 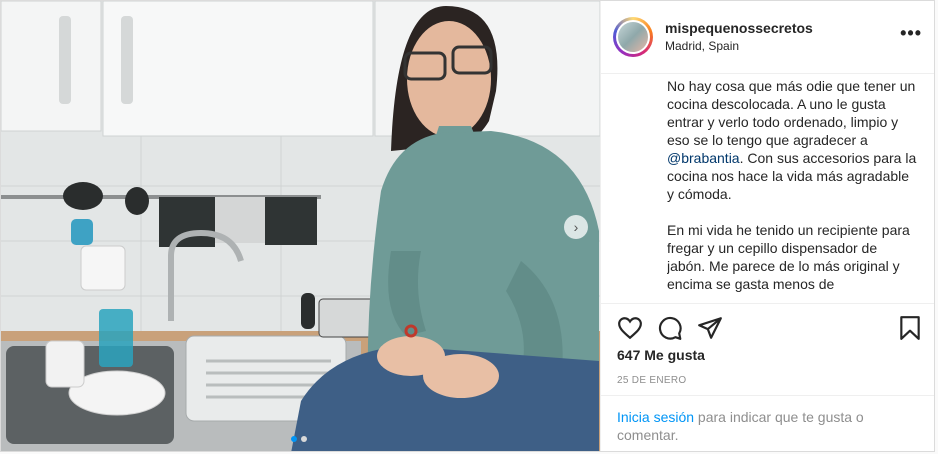 I want to click on avatar-photo, so click(x=633, y=37).